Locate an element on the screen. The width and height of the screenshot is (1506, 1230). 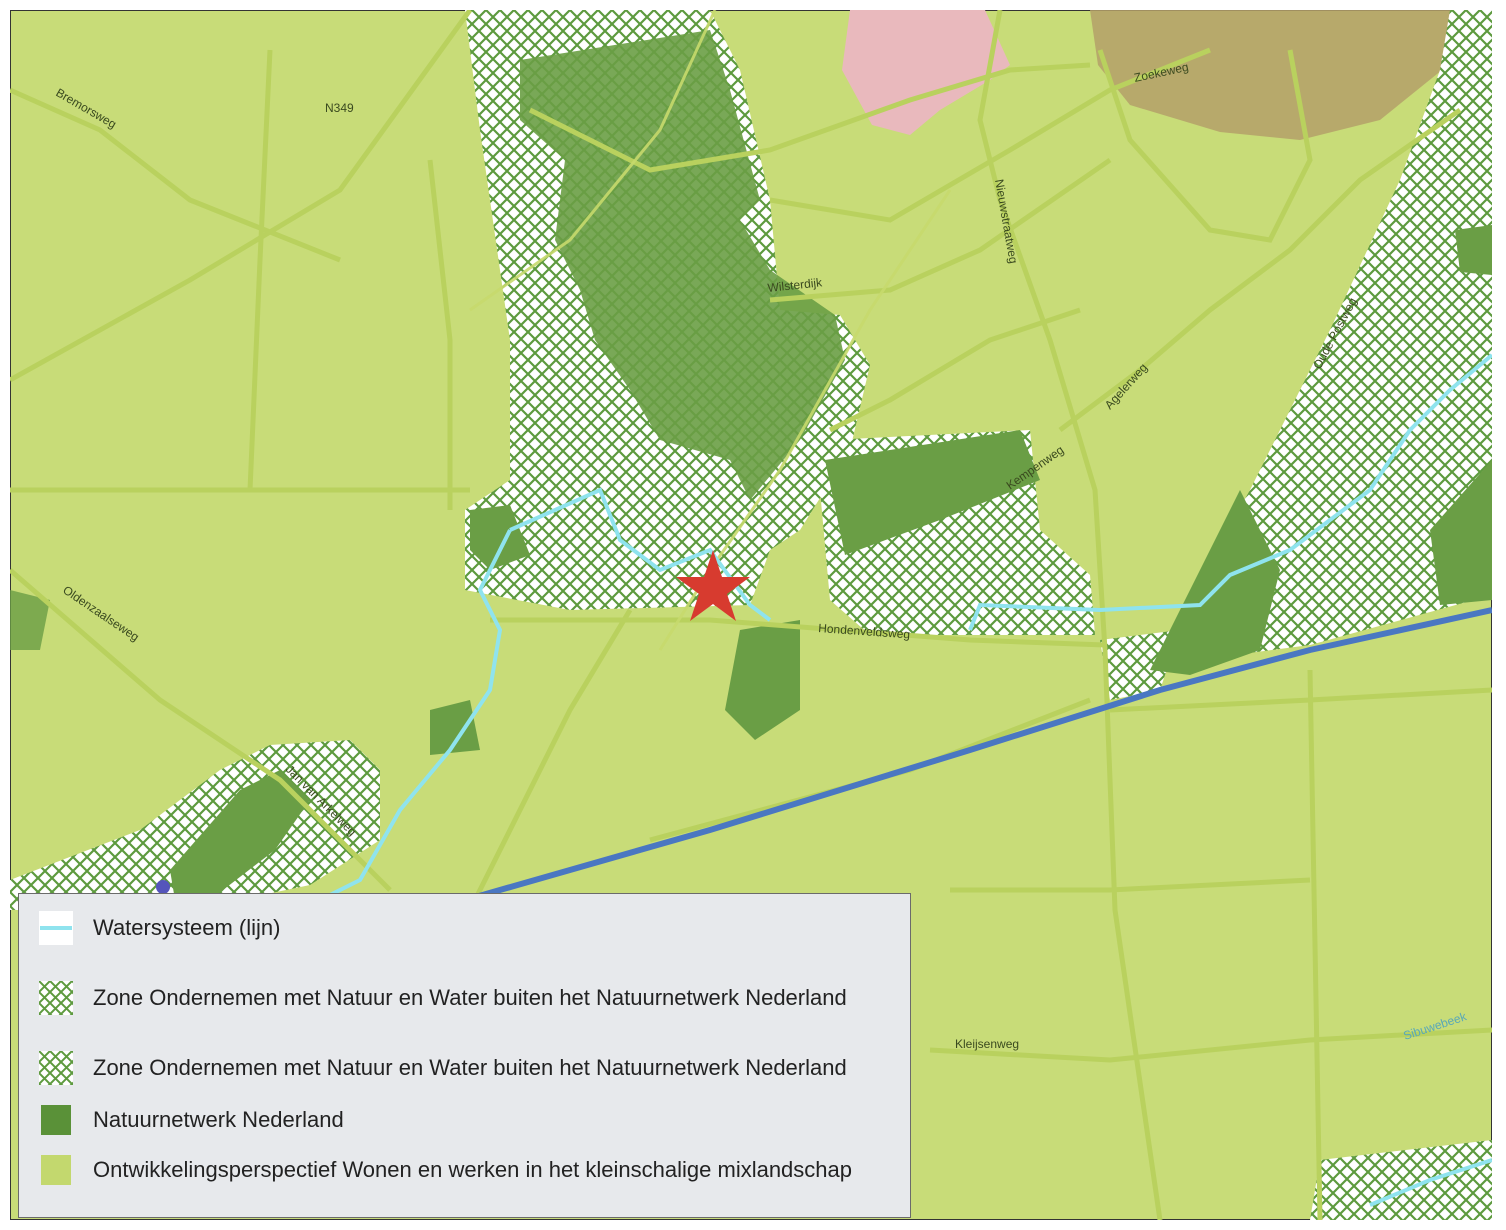
legend-label: Natuurnetwerk Nederland is located at coordinates (218, 1119).